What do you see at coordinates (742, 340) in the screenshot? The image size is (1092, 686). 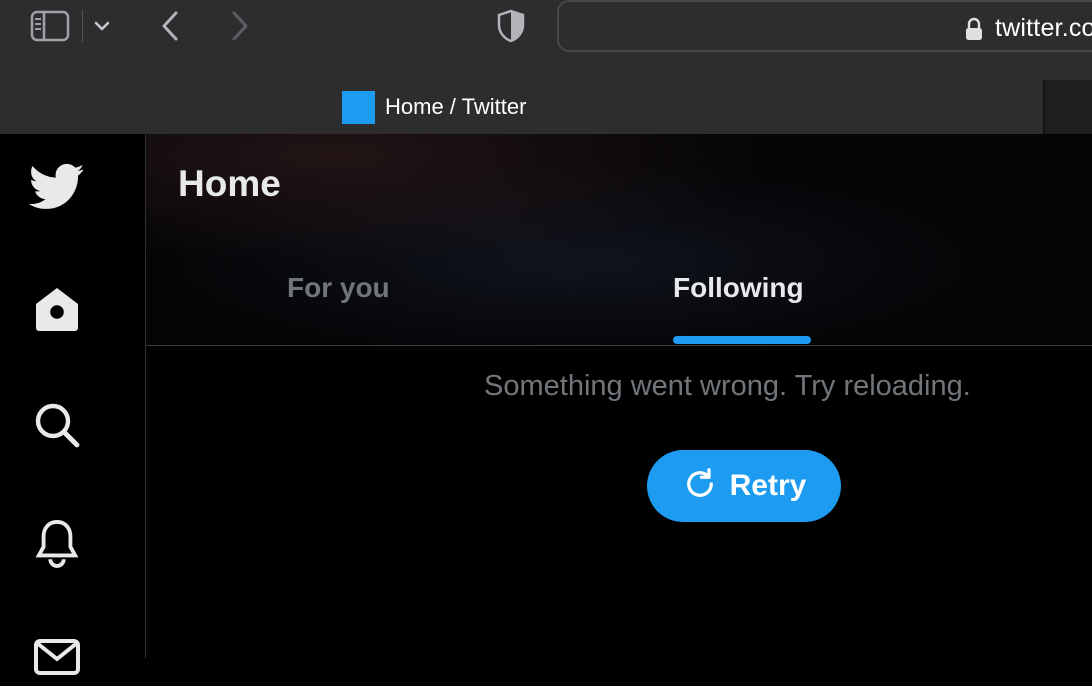 I see `active-tab-indicator` at bounding box center [742, 340].